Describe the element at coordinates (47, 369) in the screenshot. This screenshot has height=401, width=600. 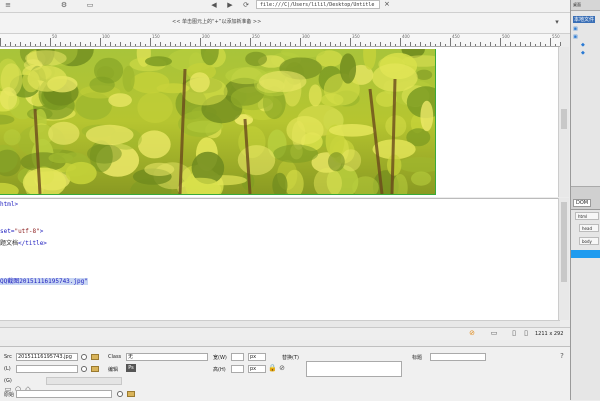
I see `link-field` at that location.